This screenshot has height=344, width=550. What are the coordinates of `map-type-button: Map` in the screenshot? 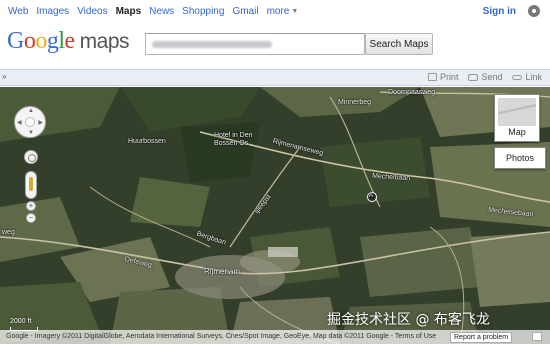 It's located at (517, 118).